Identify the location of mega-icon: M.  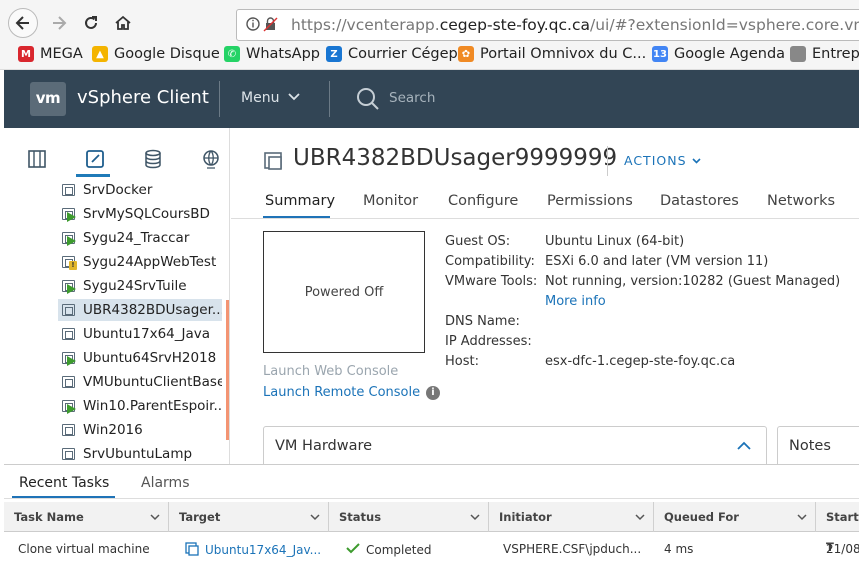
(26, 54).